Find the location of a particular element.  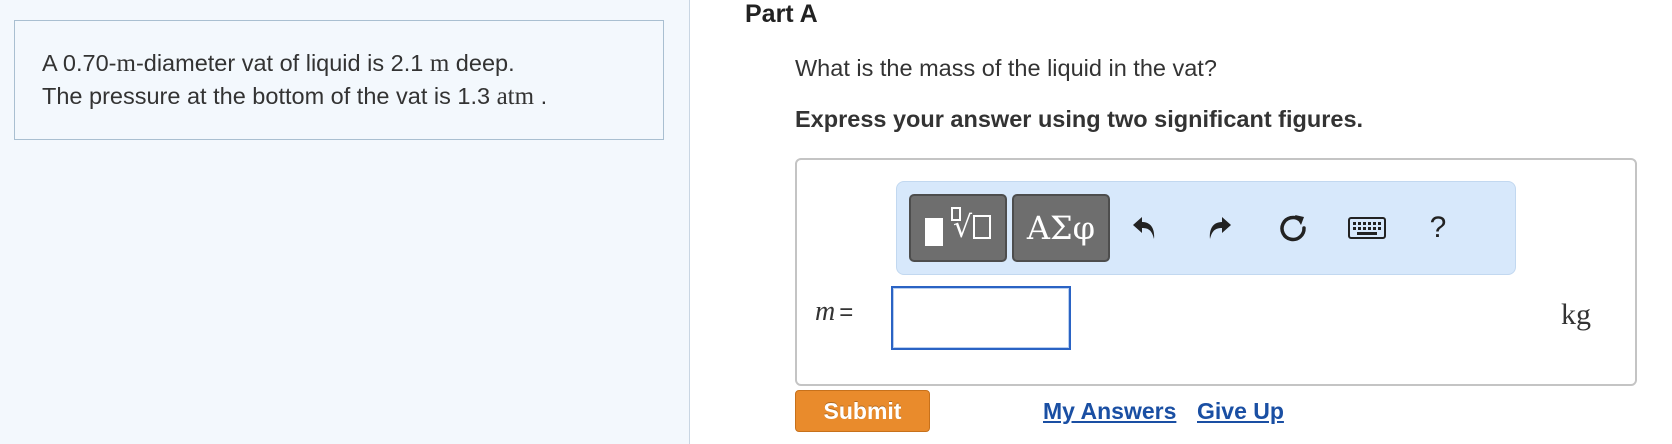

problem-text: deep. is located at coordinates (482, 63).